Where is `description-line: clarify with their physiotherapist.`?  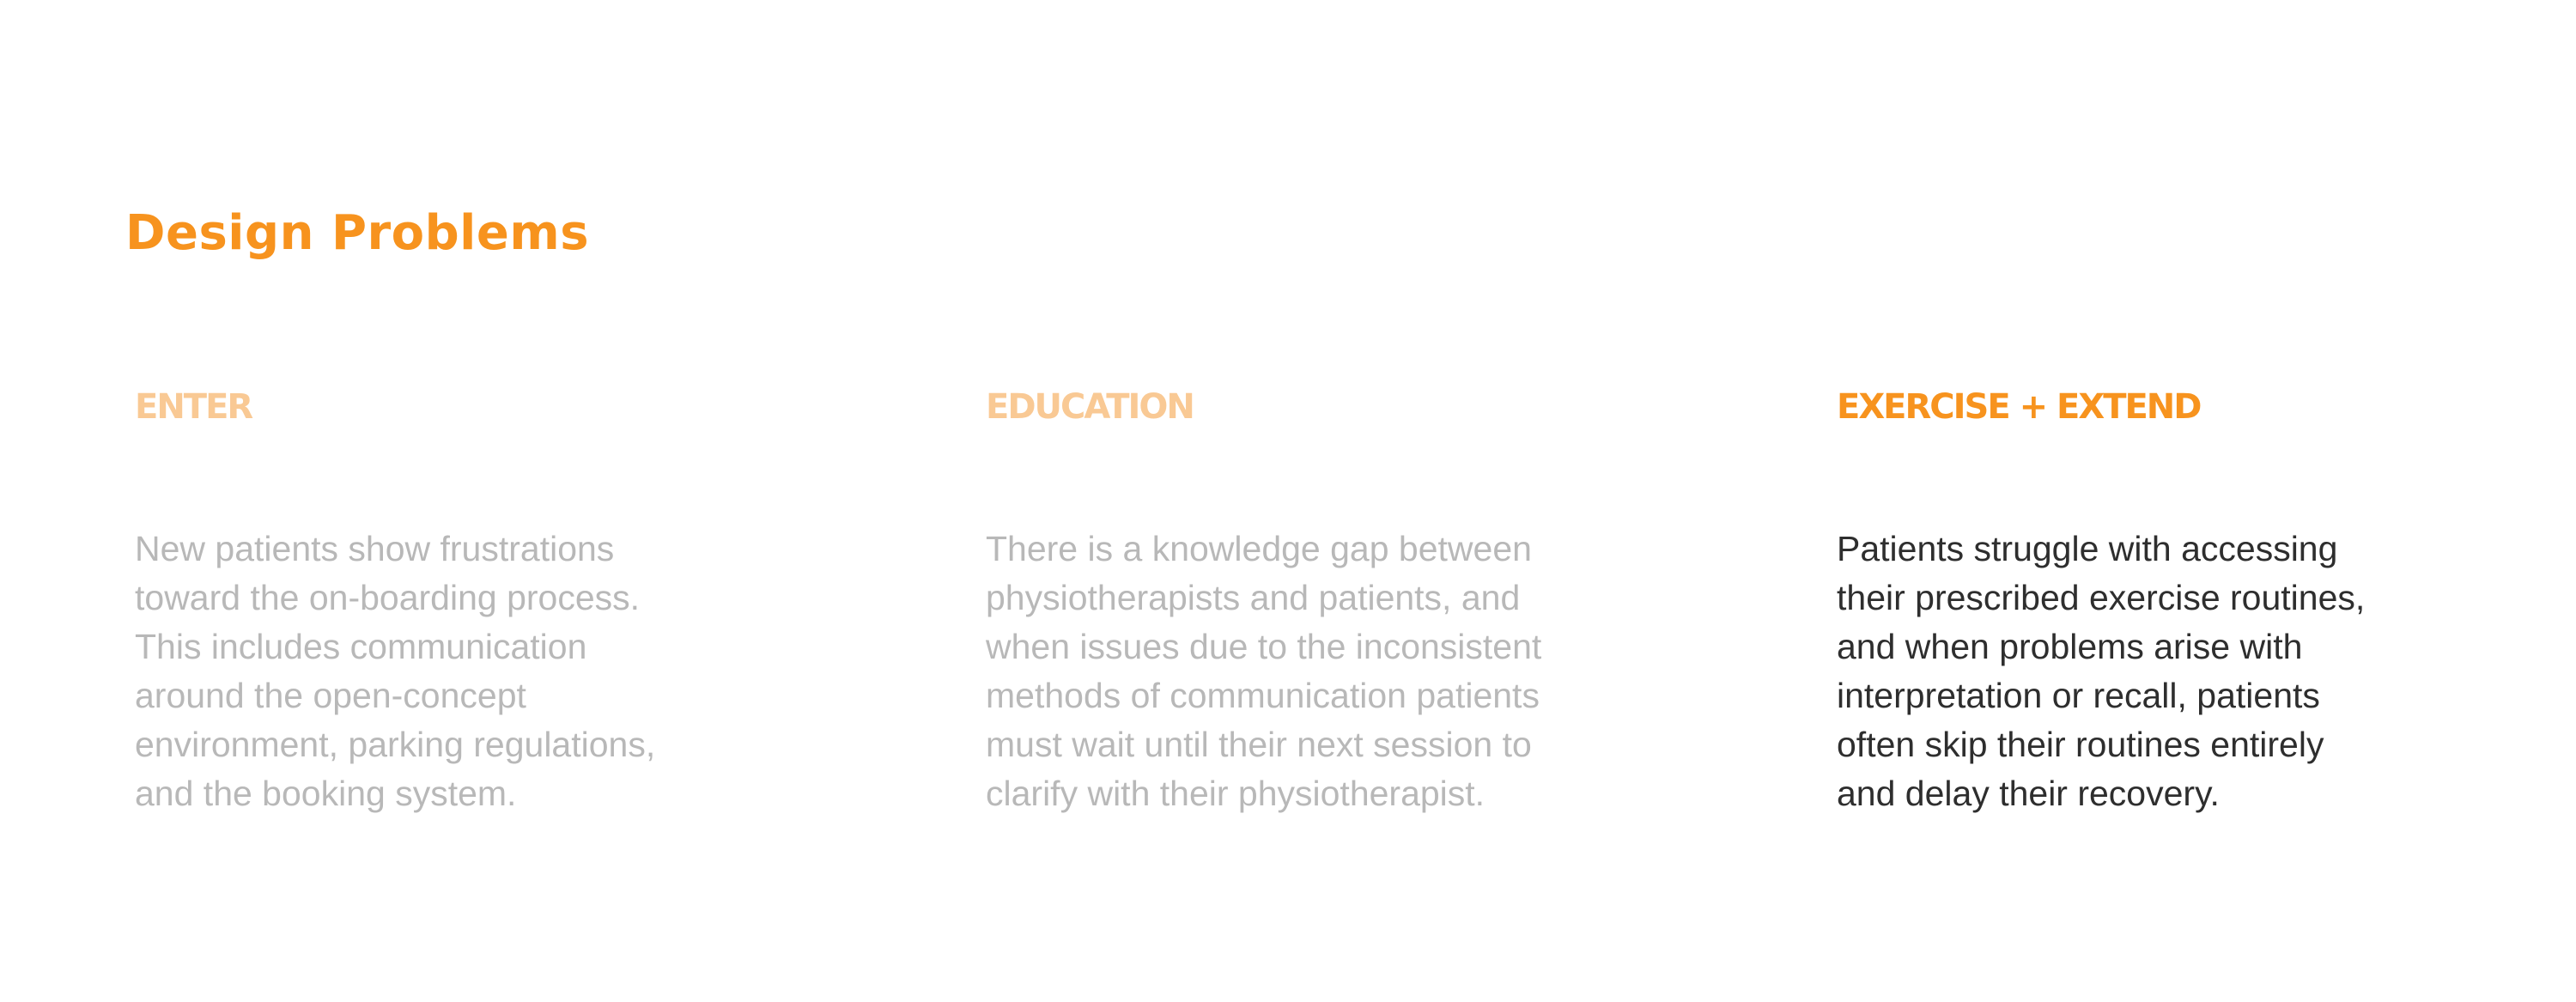
description-line: clarify with their physiotherapist. is located at coordinates (1235, 793).